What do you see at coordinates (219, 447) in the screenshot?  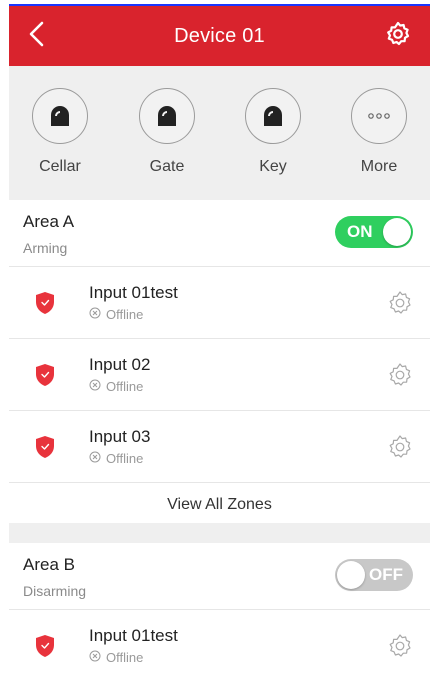 I see `zone-row: Input 03 Offline` at bounding box center [219, 447].